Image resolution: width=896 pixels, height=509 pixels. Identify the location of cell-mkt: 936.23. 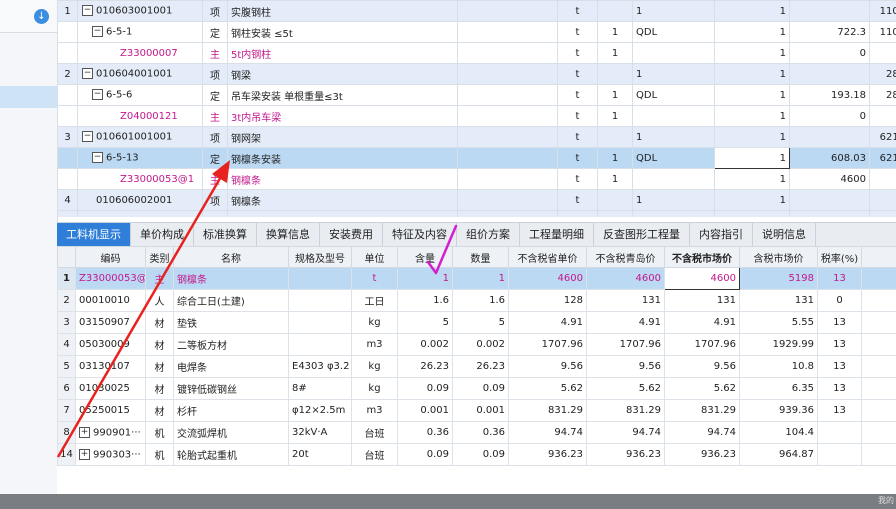
(702, 454).